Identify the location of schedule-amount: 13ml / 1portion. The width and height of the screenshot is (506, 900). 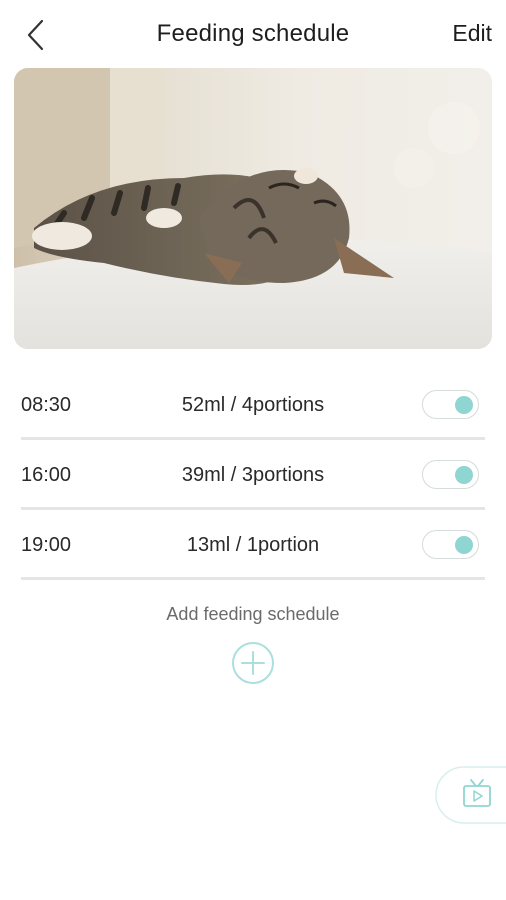
(253, 545).